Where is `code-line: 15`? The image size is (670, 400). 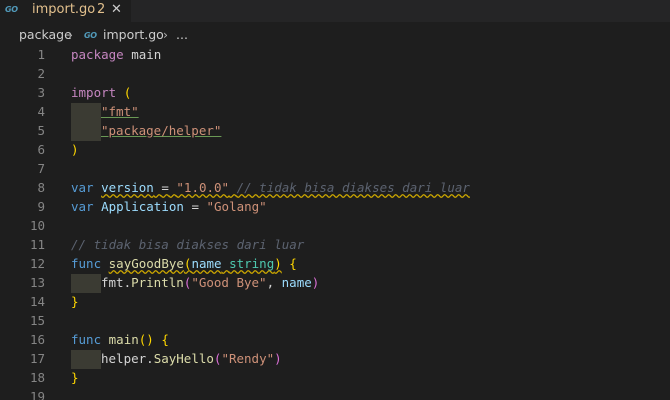
code-line: 15 is located at coordinates (335, 321).